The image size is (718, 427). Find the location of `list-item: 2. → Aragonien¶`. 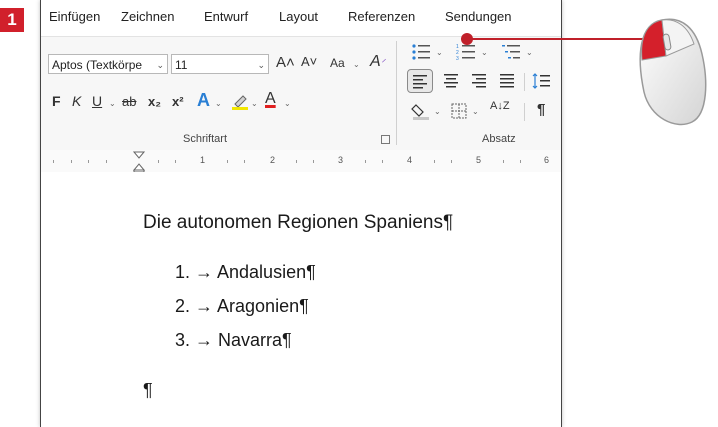

list-item: 2. → Aragonien¶ is located at coordinates (242, 306).